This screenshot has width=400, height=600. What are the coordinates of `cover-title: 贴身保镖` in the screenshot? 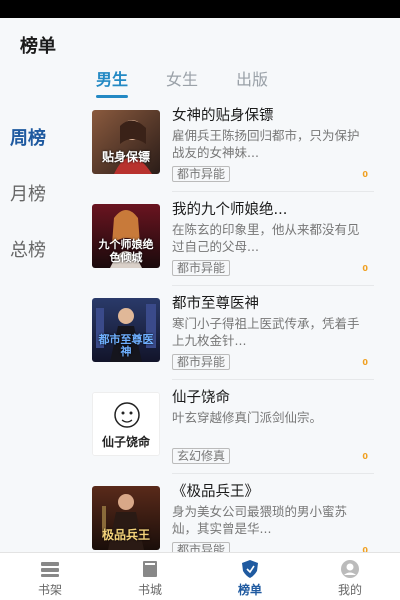 It's located at (125, 157).